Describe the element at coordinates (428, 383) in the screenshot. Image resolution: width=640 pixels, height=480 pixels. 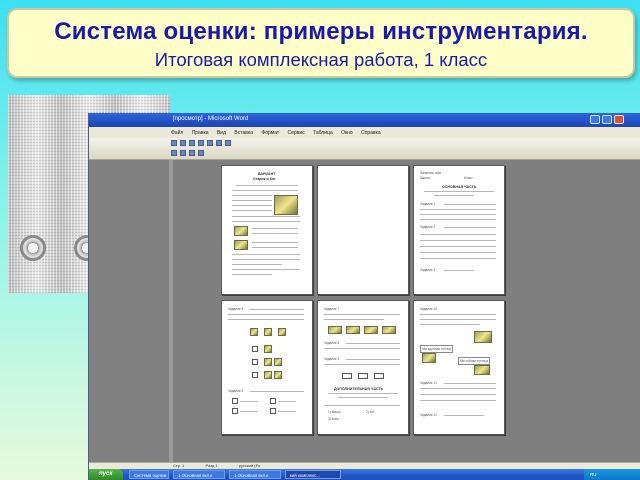
I see `task-label: Задание 11` at that location.